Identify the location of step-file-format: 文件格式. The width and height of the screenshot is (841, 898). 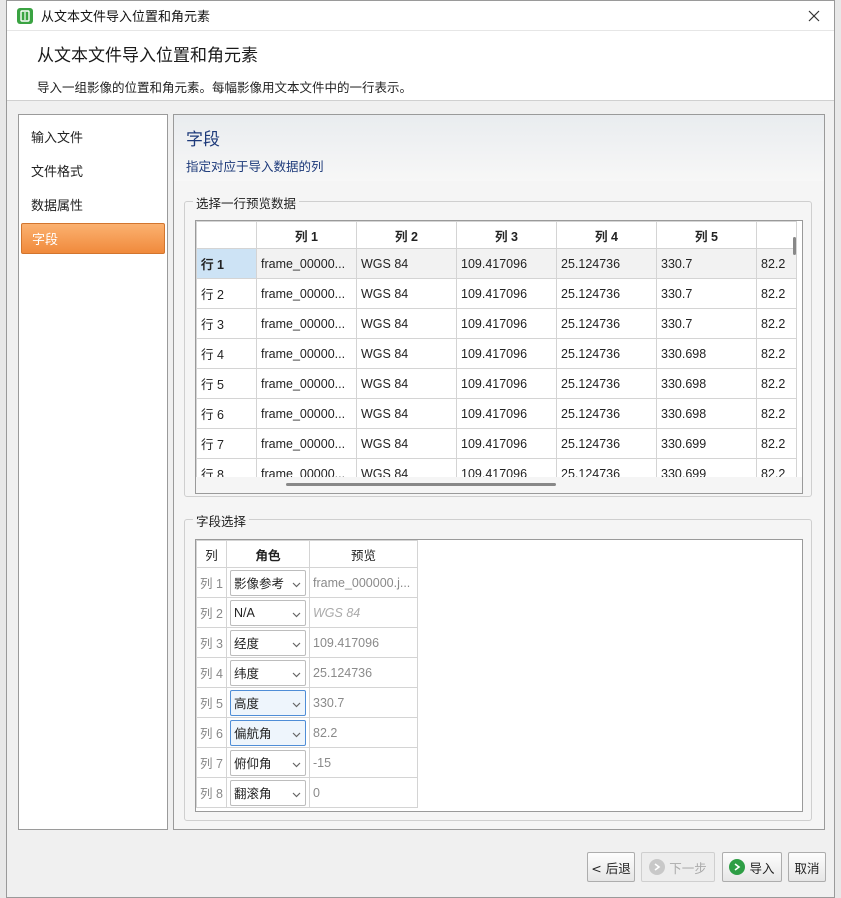
(93, 170).